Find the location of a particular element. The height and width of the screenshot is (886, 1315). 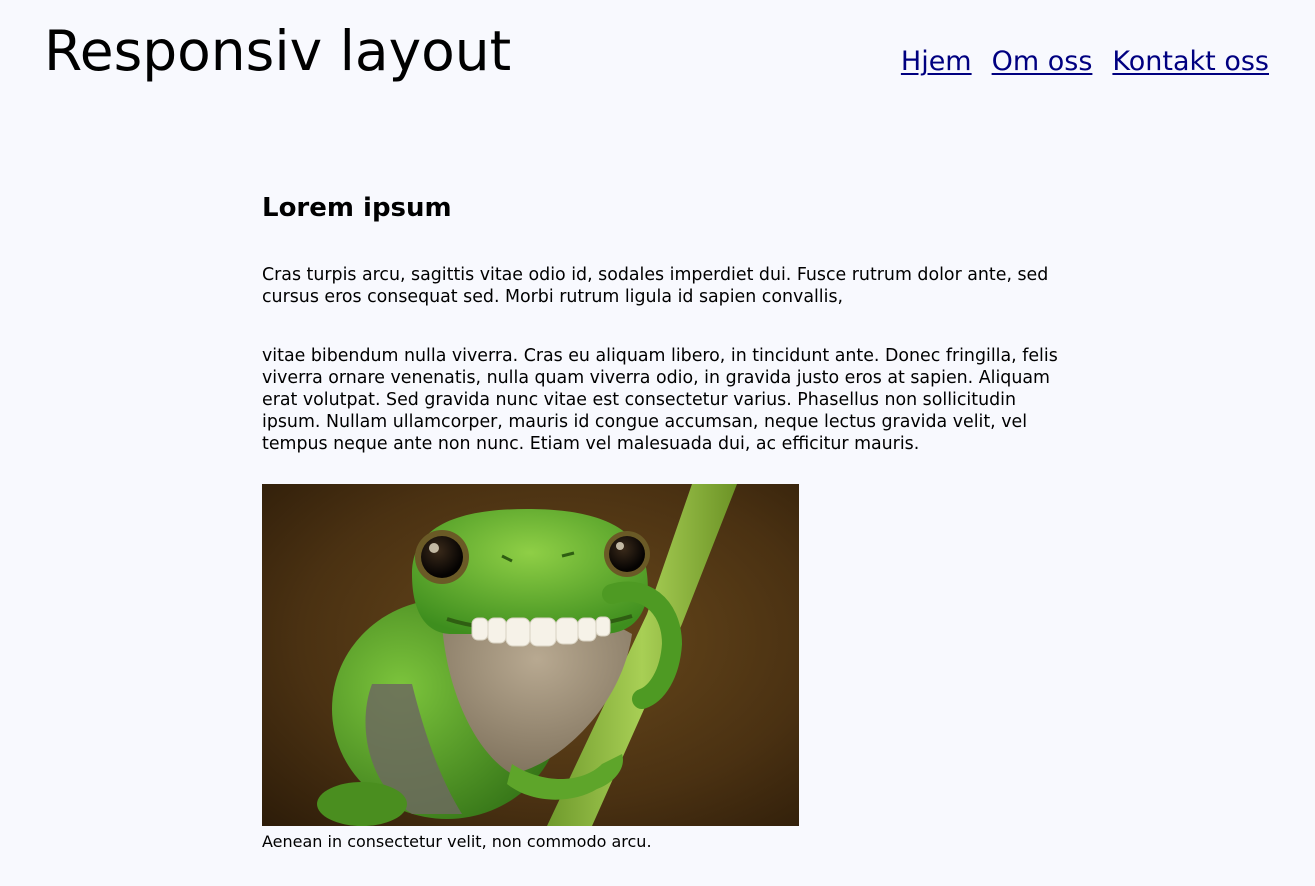

main-nav: Hjem Om oss Kontakt oss is located at coordinates (1085, 62).